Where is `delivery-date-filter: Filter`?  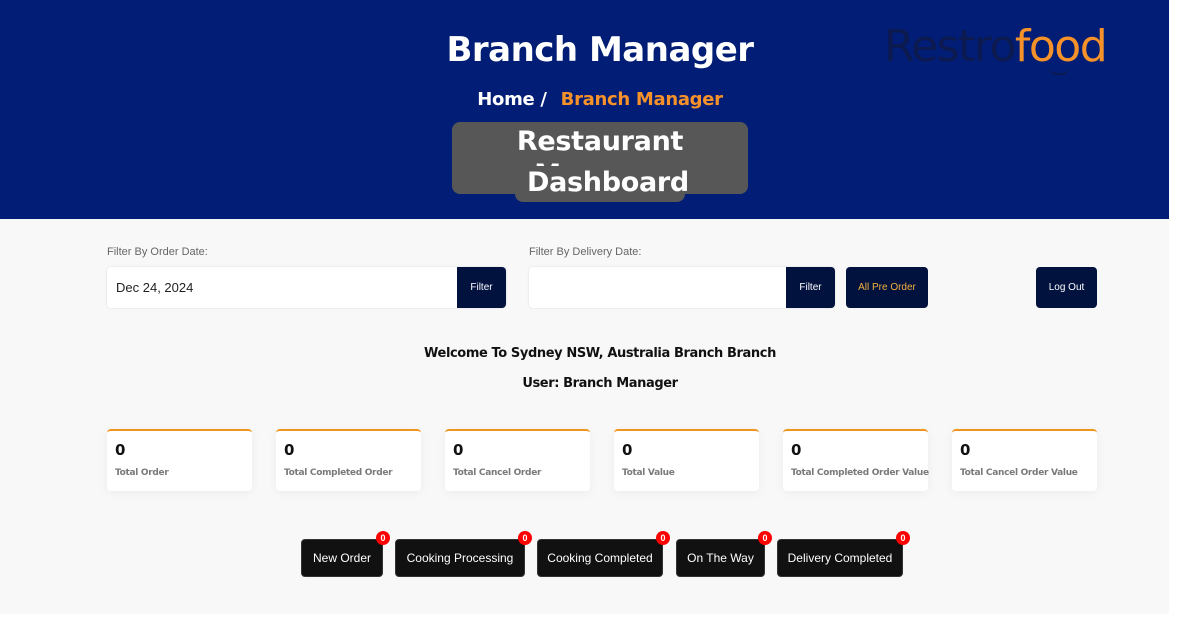 delivery-date-filter: Filter is located at coordinates (682, 287).